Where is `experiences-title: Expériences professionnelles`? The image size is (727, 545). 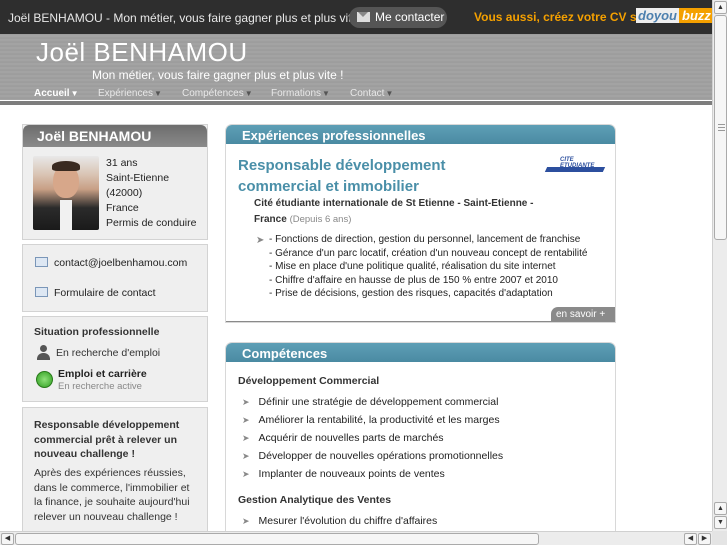
experiences-title: Expériences professionnelles is located at coordinates (420, 134).